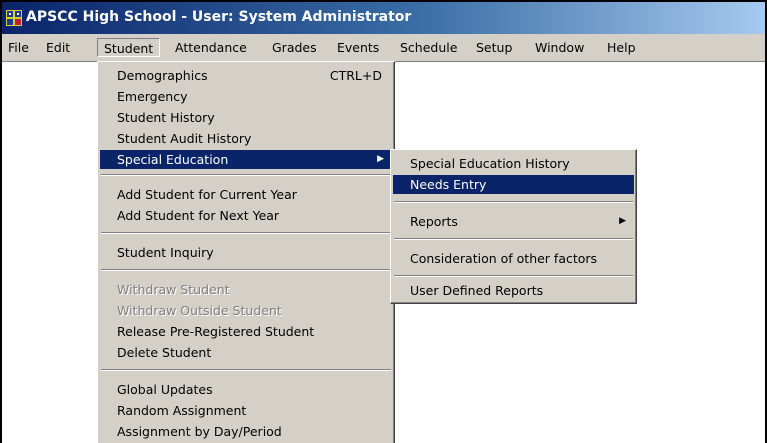 This screenshot has height=443, width=767. Describe the element at coordinates (246, 389) in the screenshot. I see `menu-item-global-updates: Global Updates` at that location.